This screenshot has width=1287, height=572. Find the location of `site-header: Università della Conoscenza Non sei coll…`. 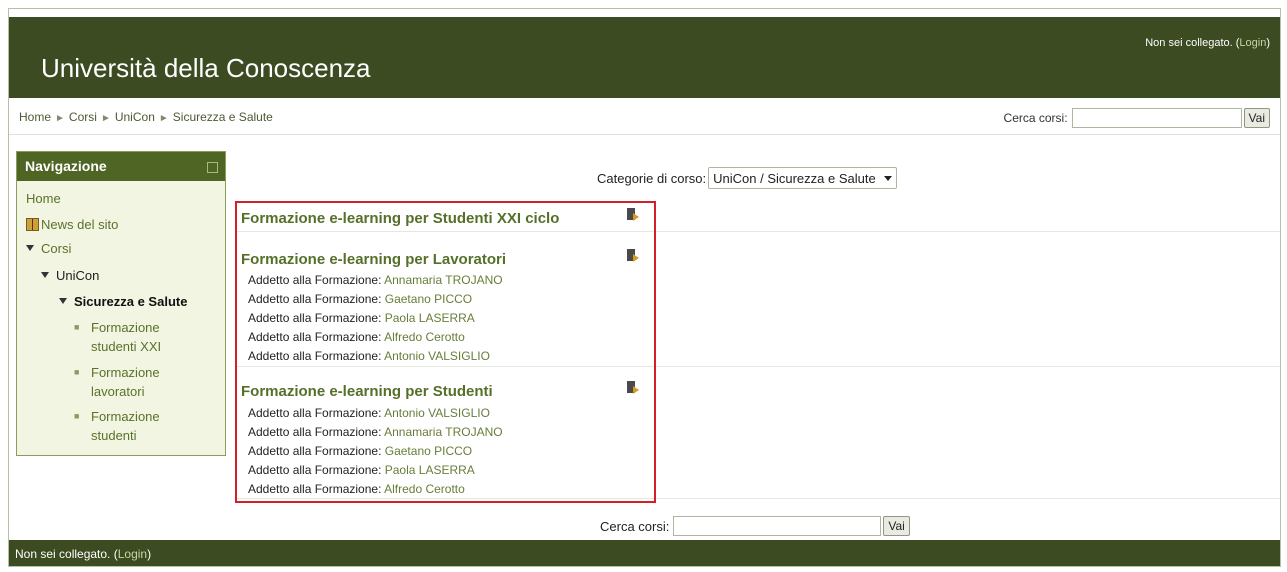

site-header: Università della Conoscenza Non sei coll… is located at coordinates (644, 57).